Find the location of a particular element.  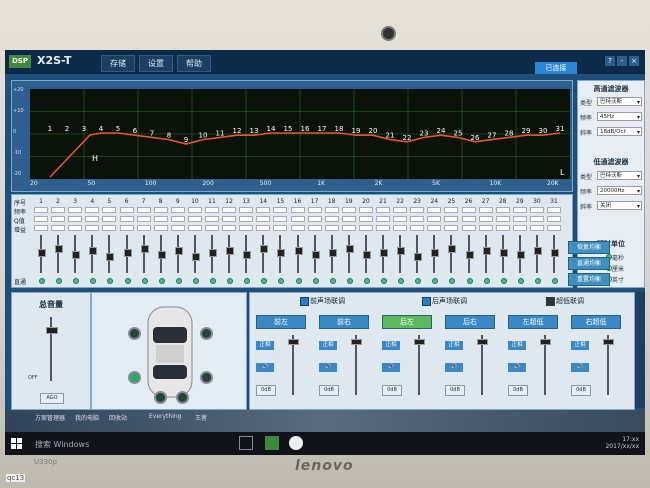

front-link-checkbox is located at coordinates (304, 301).